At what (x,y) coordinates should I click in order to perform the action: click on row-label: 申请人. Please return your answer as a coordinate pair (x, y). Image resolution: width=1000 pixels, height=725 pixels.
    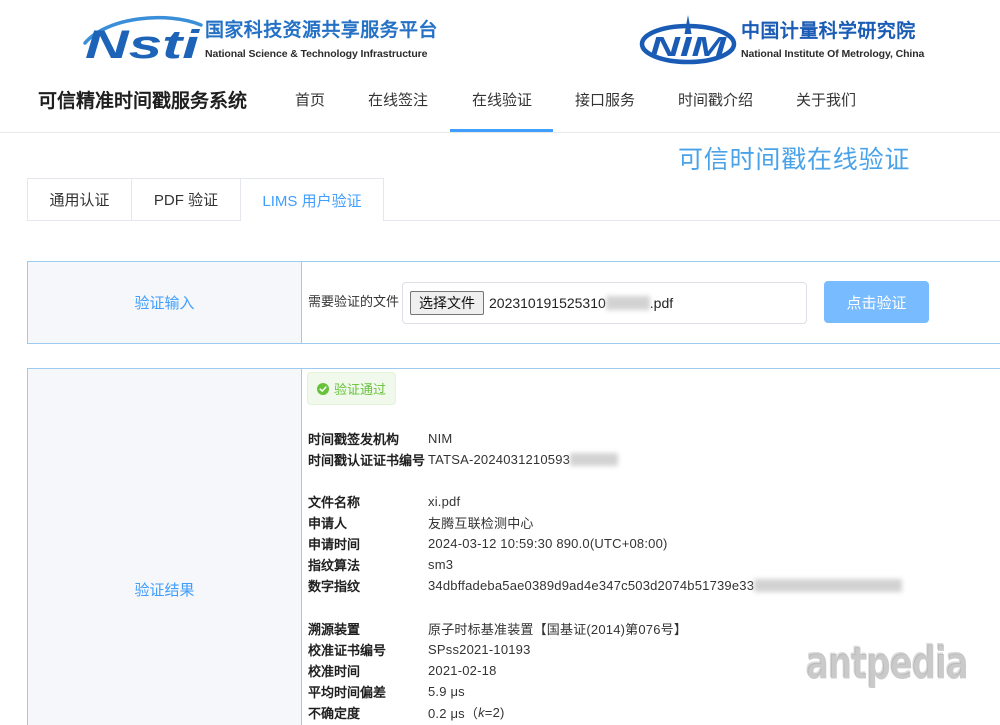
    Looking at the image, I should click on (328, 523).